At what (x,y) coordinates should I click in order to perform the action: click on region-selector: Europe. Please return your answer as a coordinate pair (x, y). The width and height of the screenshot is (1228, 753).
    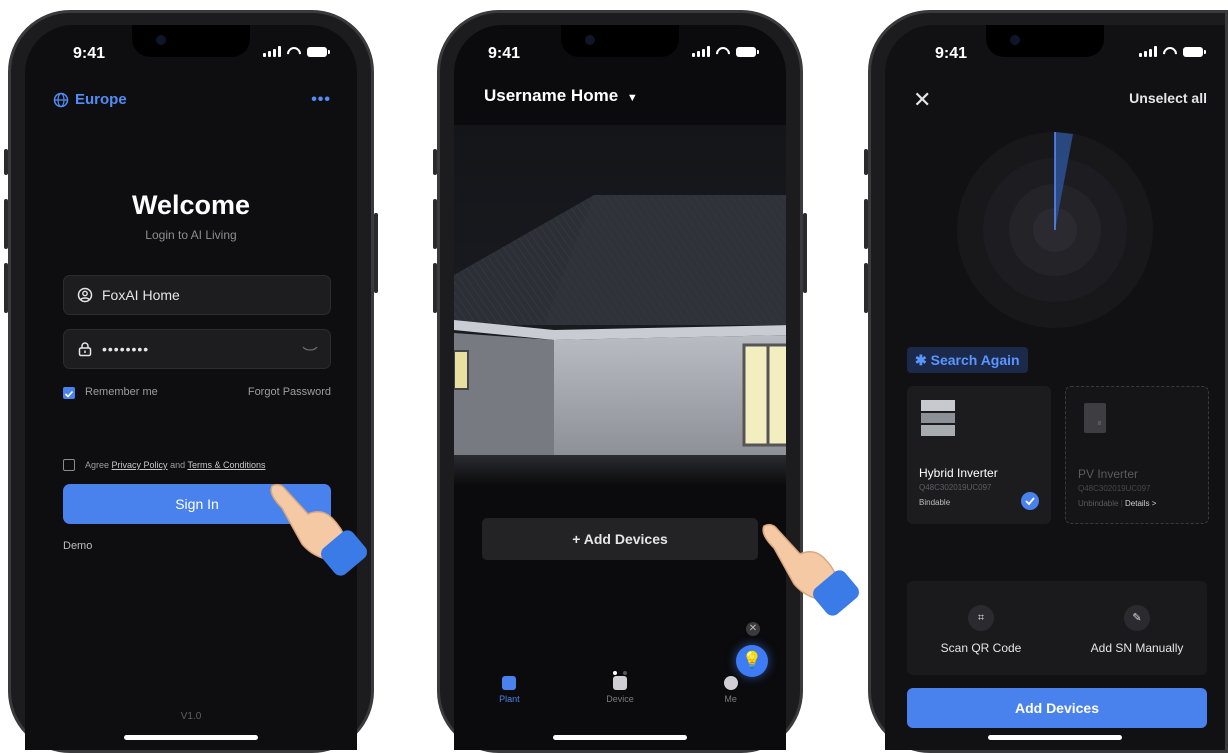
    Looking at the image, I should click on (90, 99).